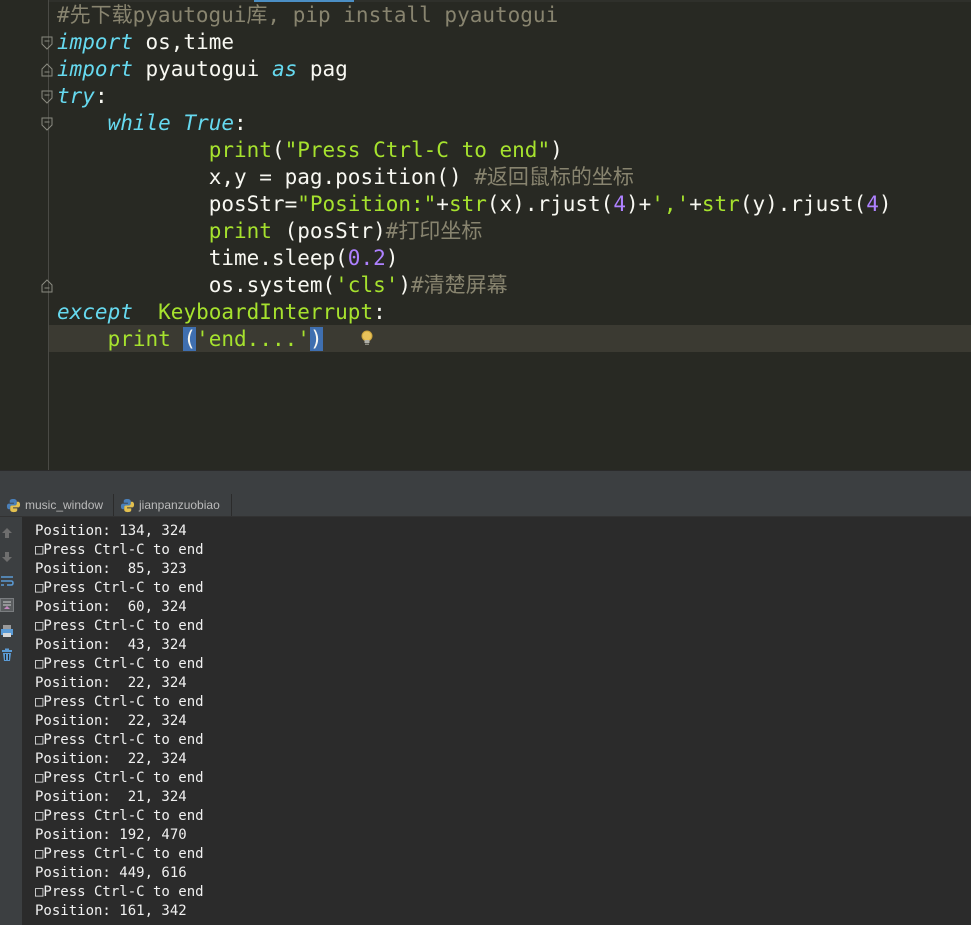 The width and height of the screenshot is (971, 925). Describe the element at coordinates (183, 42) in the screenshot. I see `code-token: os,time` at that location.